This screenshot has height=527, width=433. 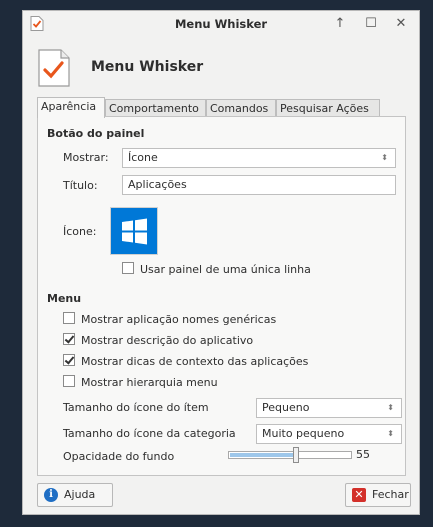 What do you see at coordinates (296, 455) in the screenshot?
I see `opacity-slider-handle` at bounding box center [296, 455].